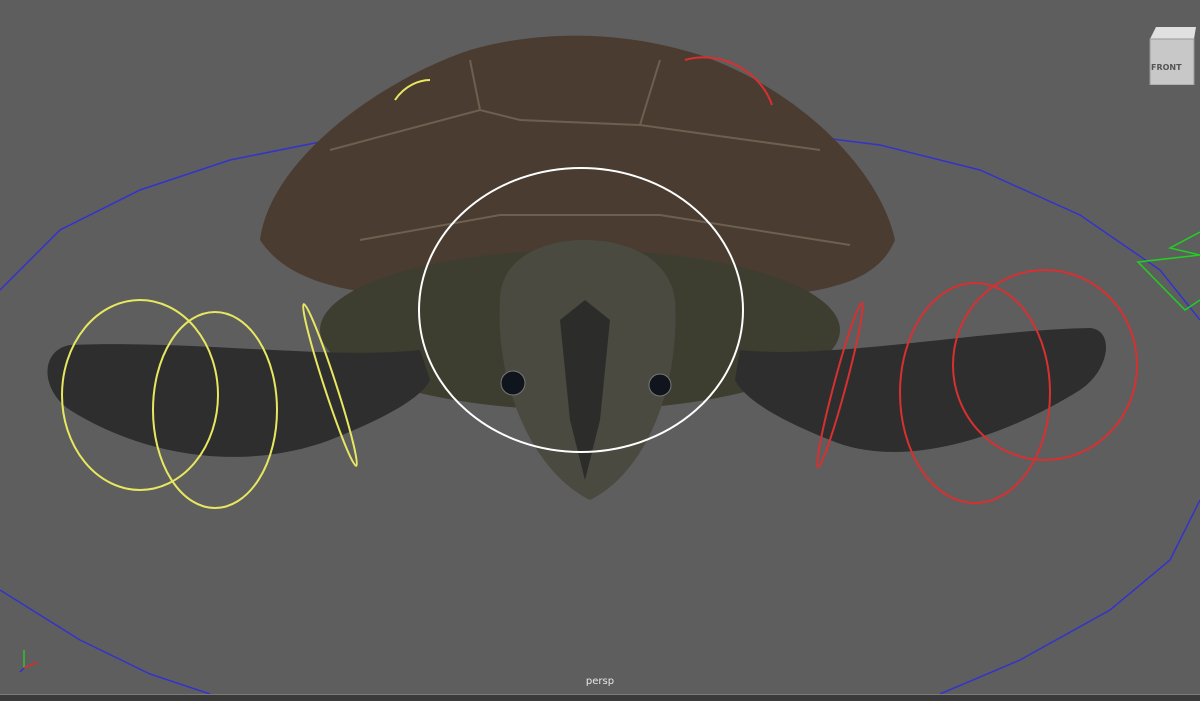  Describe the element at coordinates (660, 385) in the screenshot. I see `turtle-right-eye` at that location.